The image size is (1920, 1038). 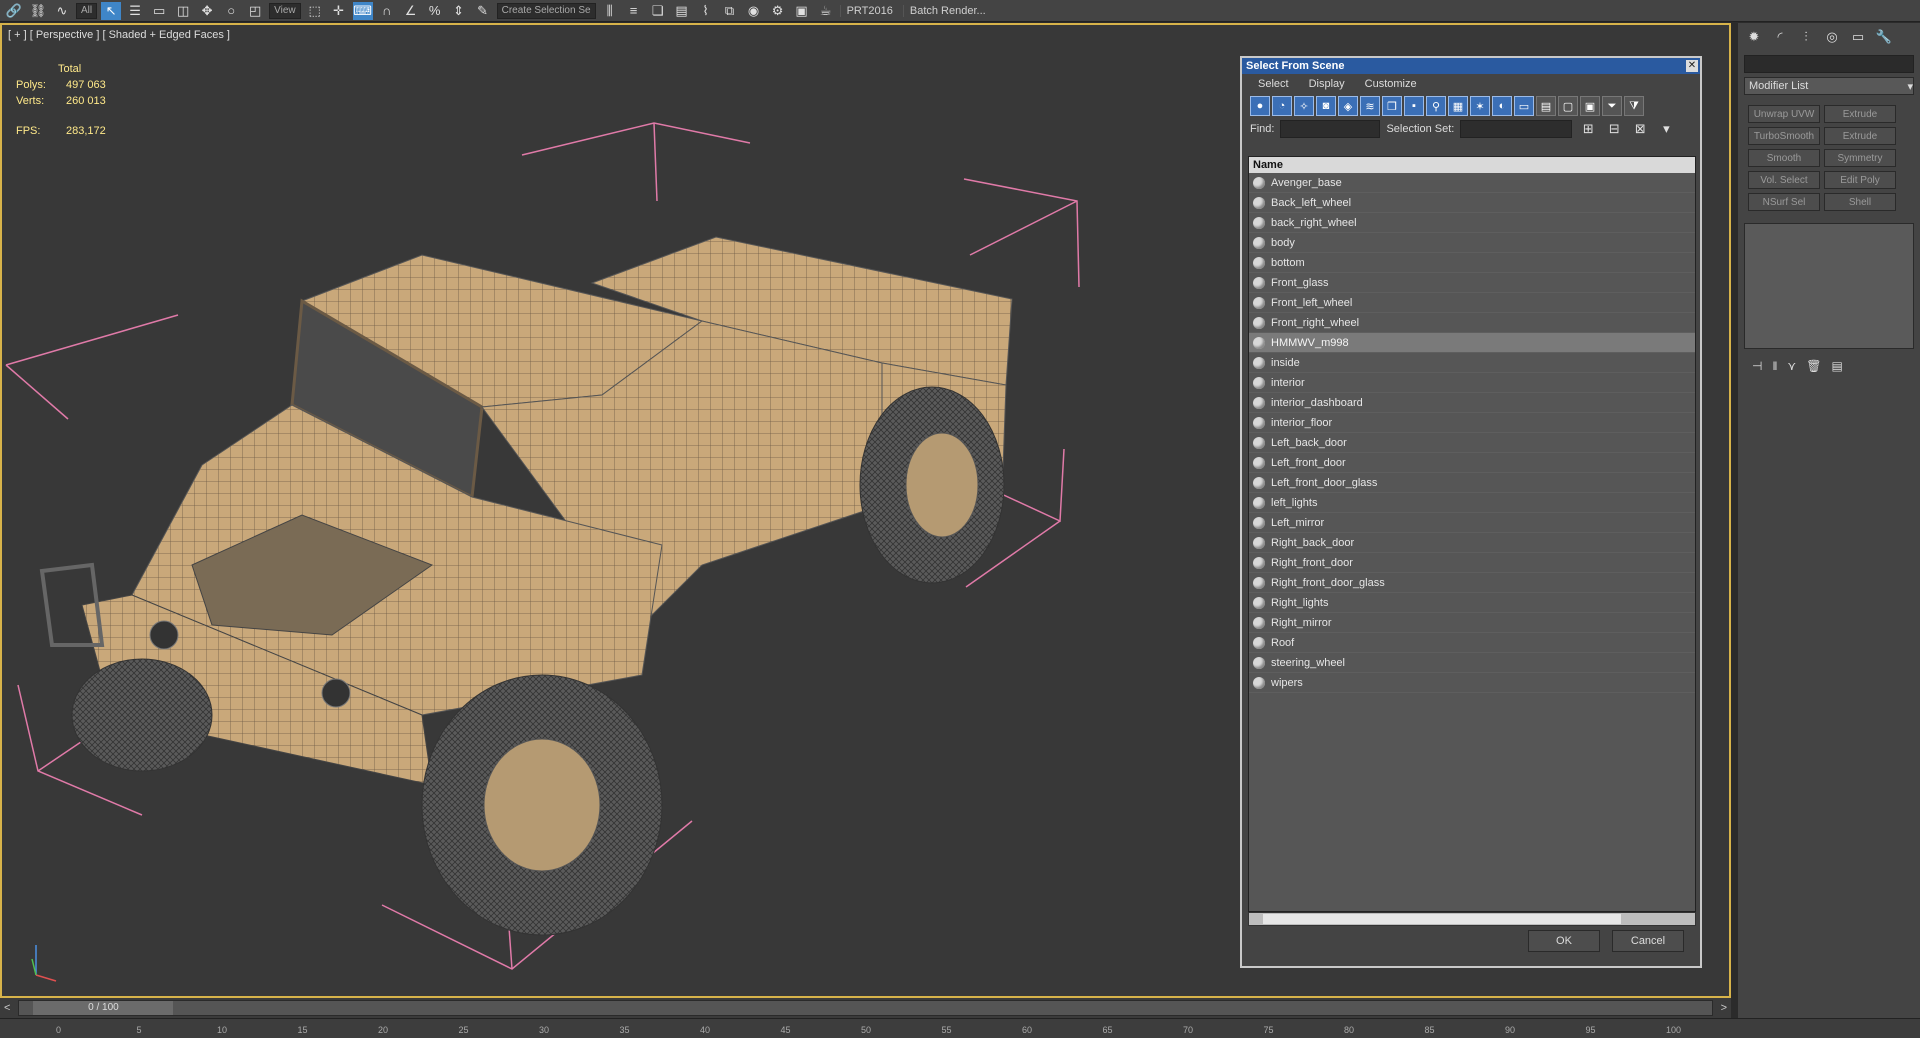 What do you see at coordinates (1774, 366) in the screenshot?
I see `show-end-result-icon: ‖` at bounding box center [1774, 366].